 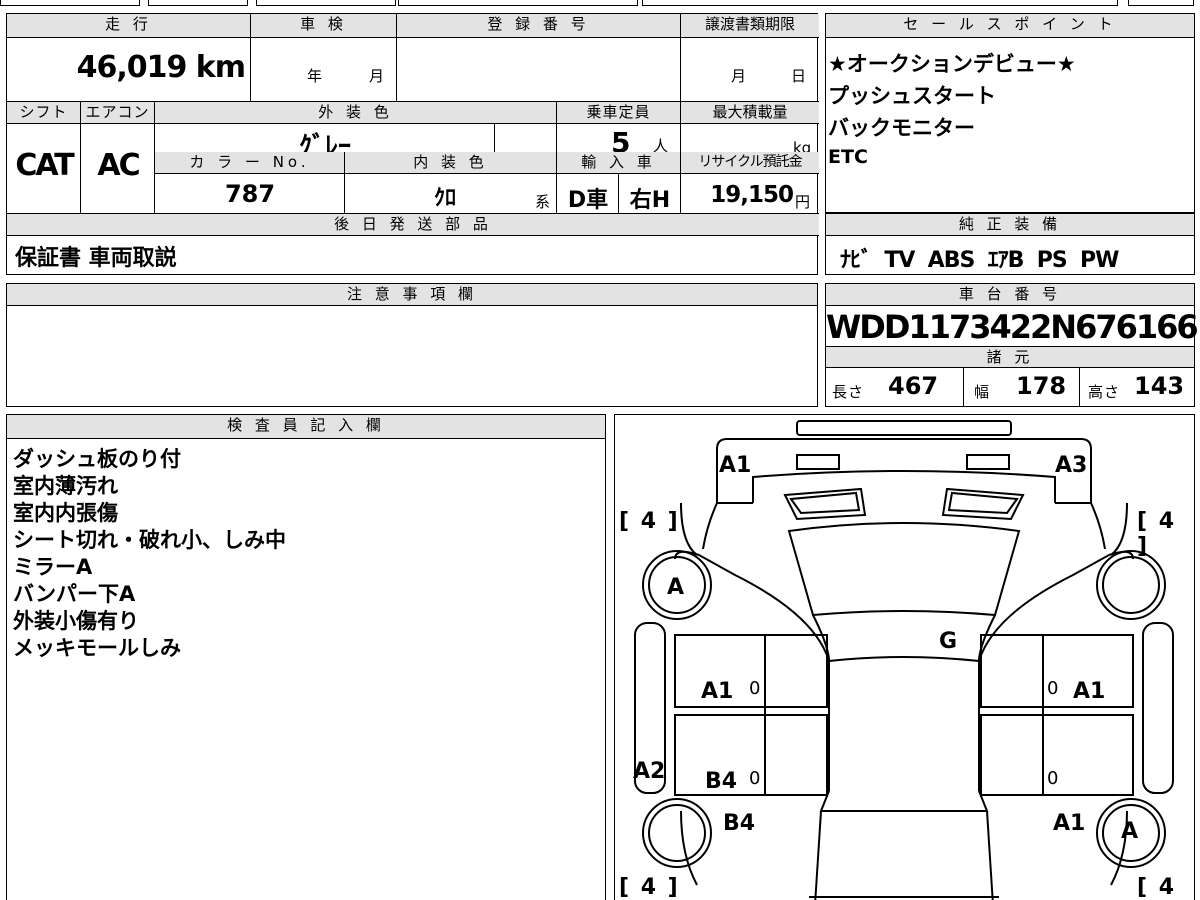 What do you see at coordinates (118, 113) in the screenshot?
I see `aircon-label: エアコン` at bounding box center [118, 113].